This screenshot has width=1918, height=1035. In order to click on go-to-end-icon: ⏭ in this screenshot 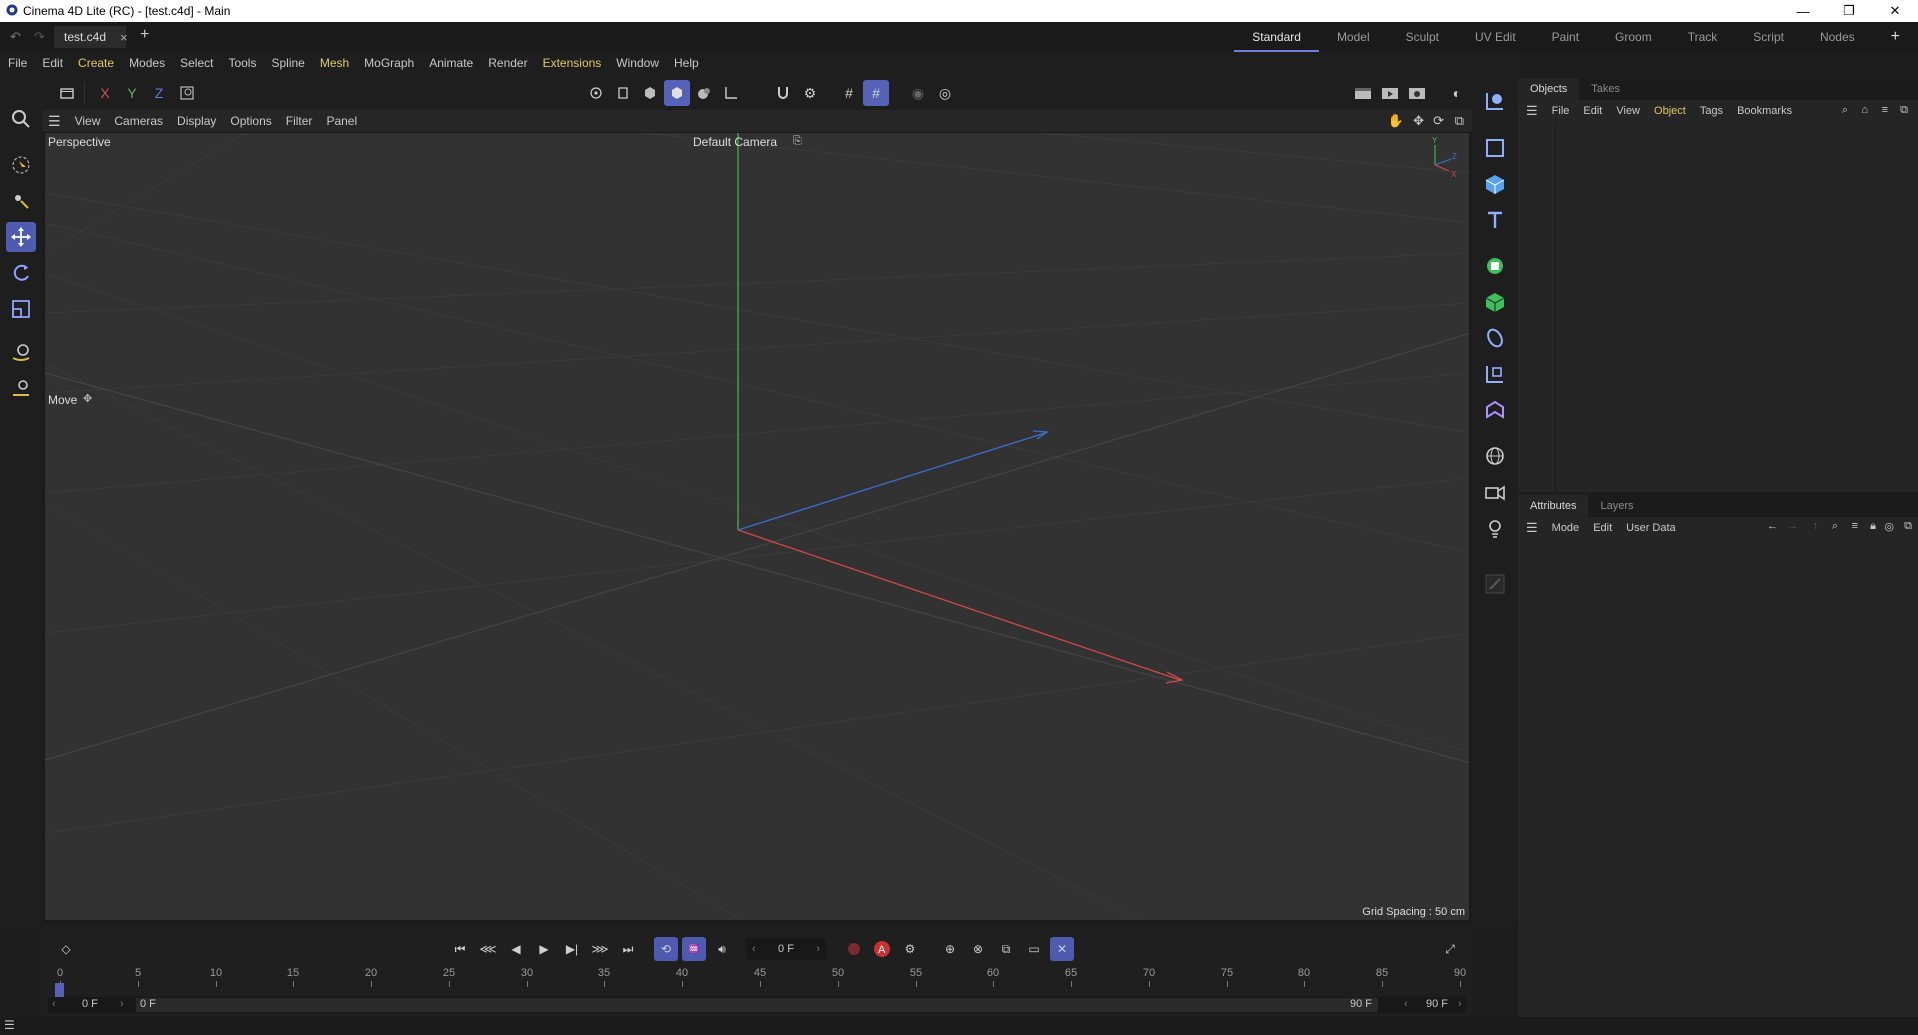, I will do `click(628, 949)`.